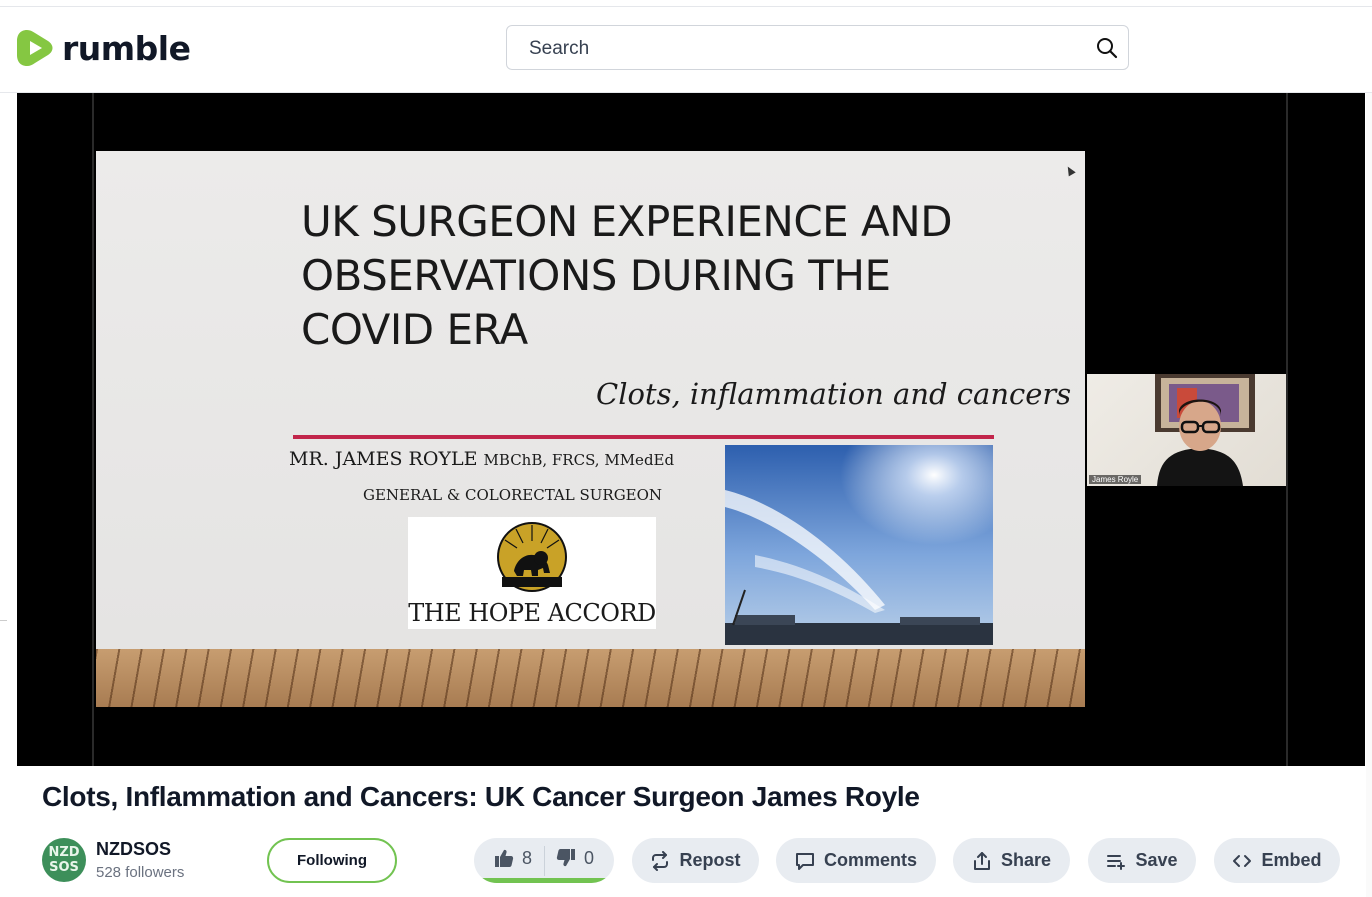 Image resolution: width=1372 pixels, height=897 pixels. Describe the element at coordinates (1115, 479) in the screenshot. I see `speaker-name-label: James Royle` at that location.